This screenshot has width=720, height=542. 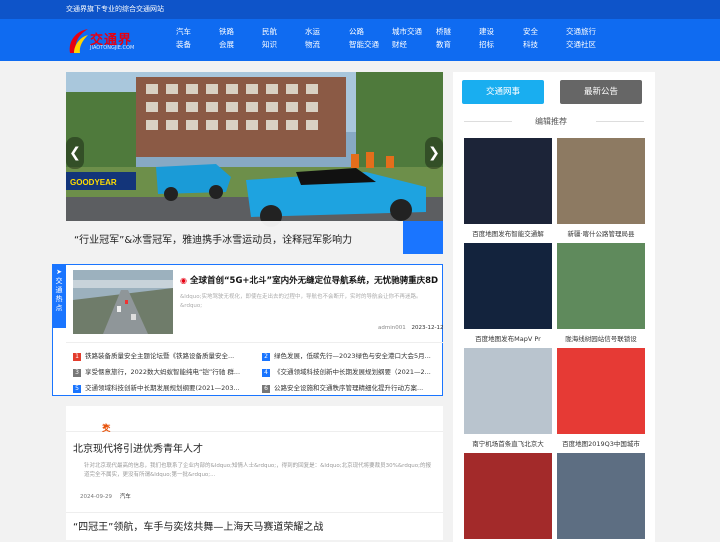 I want to click on logo-swoosh-icon, so click(x=78, y=41).